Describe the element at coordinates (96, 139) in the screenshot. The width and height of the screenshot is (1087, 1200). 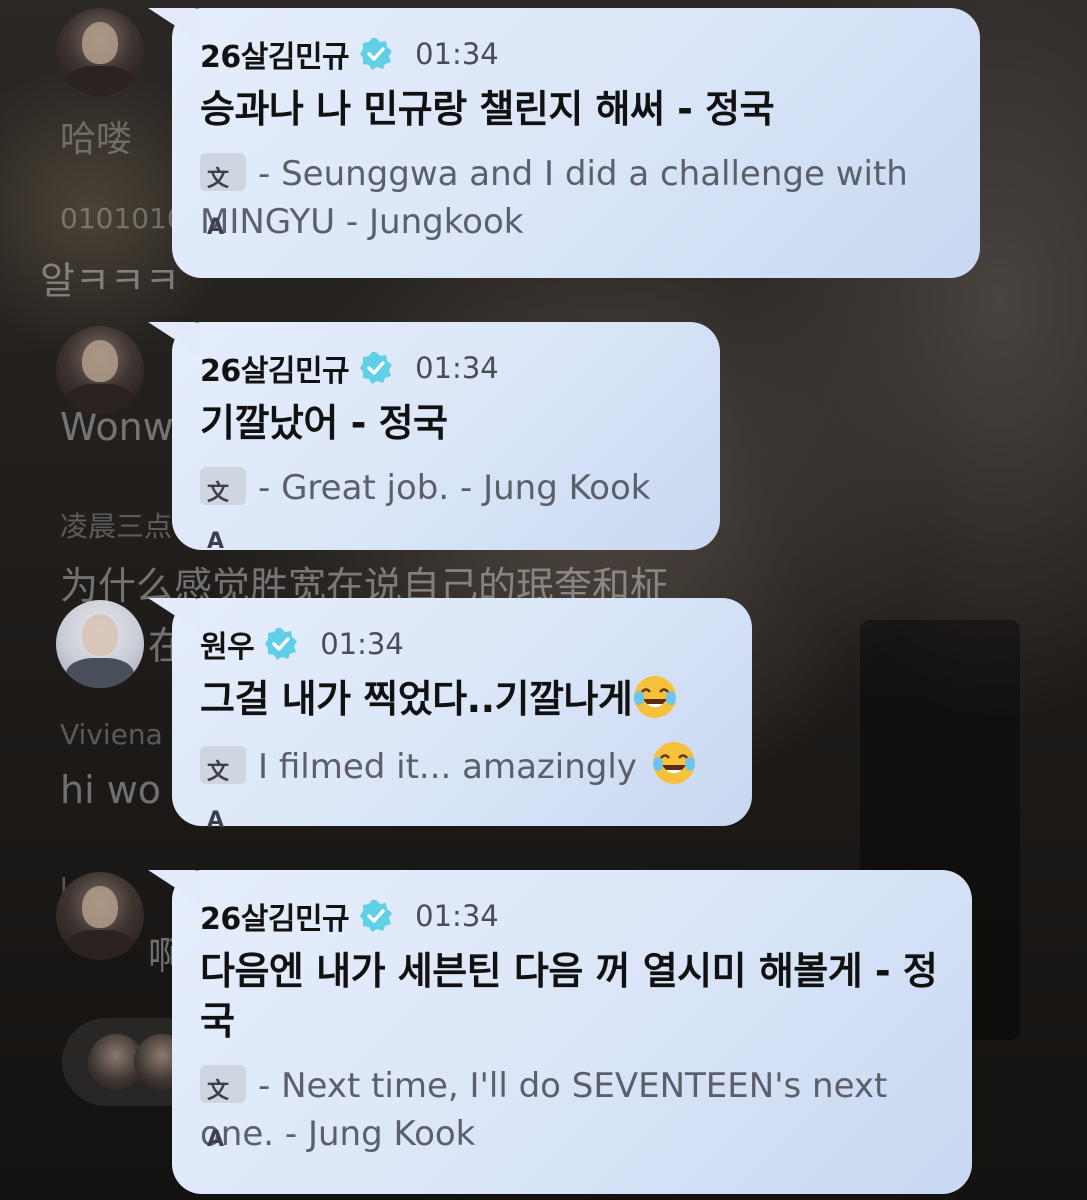
I see `bg-comment-name: 哈喽` at that location.